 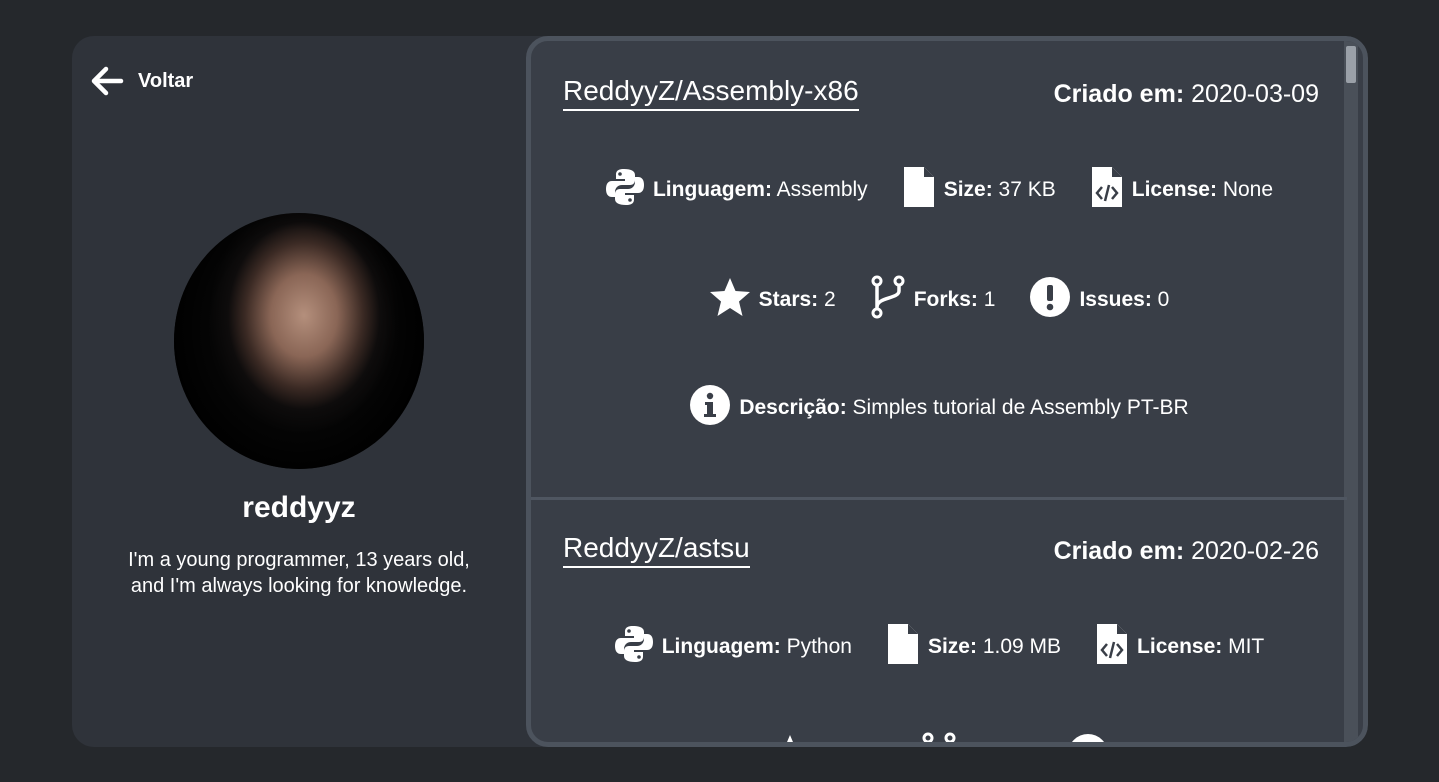 What do you see at coordinates (1248, 189) in the screenshot?
I see `license-value: None` at bounding box center [1248, 189].